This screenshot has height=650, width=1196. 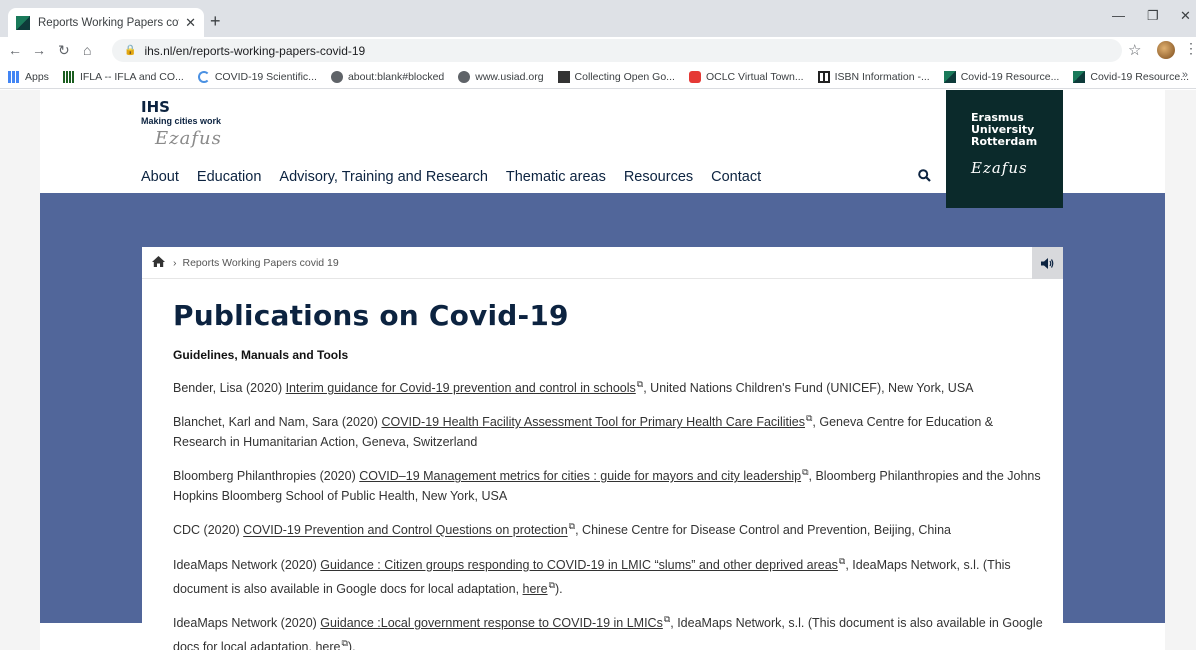 I want to click on ihs-logo: IHS Making cities work Ezafus, so click(x=181, y=124).